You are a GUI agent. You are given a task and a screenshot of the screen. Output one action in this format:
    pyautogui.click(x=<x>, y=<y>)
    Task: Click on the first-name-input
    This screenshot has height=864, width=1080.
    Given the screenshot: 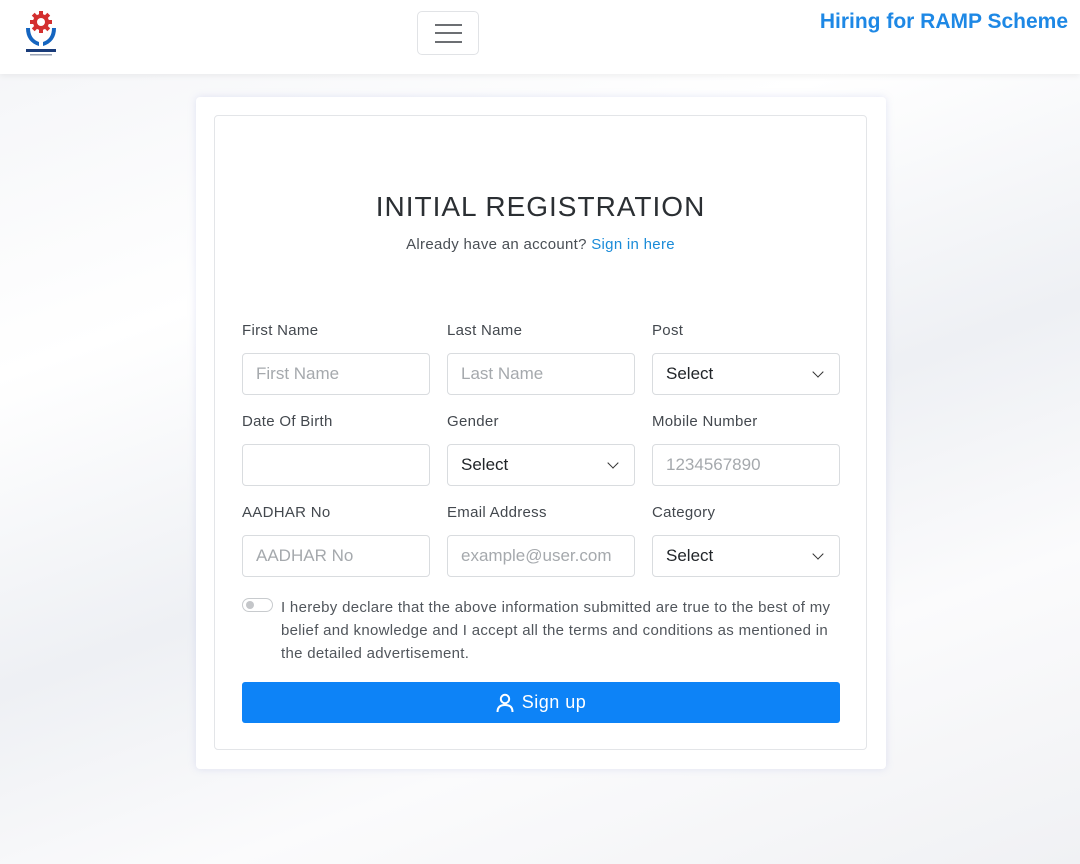 What is the action you would take?
    pyautogui.click(x=336, y=374)
    